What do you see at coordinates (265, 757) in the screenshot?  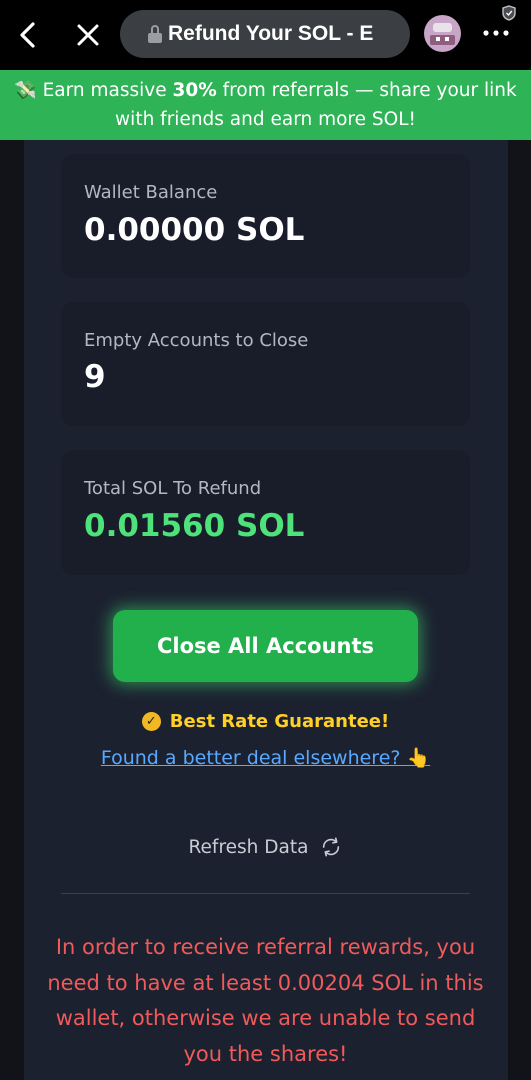 I see `better-deal-link: Found a better deal elsewhere? 👆` at bounding box center [265, 757].